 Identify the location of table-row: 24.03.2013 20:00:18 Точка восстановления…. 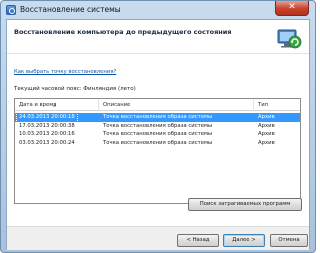
(157, 117).